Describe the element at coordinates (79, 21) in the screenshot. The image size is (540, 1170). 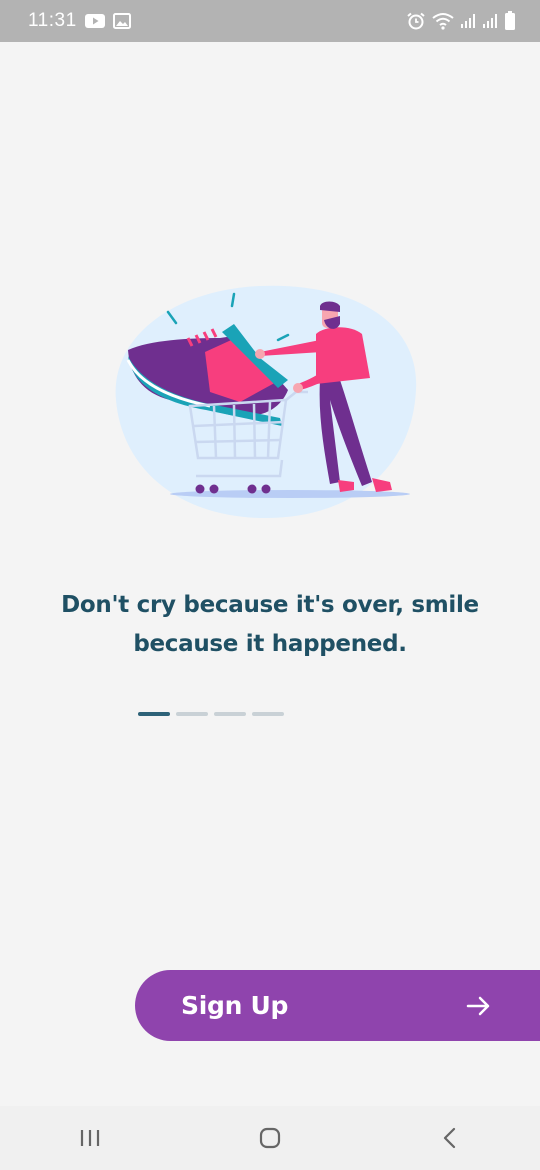
I see `status-left: 11:31` at that location.